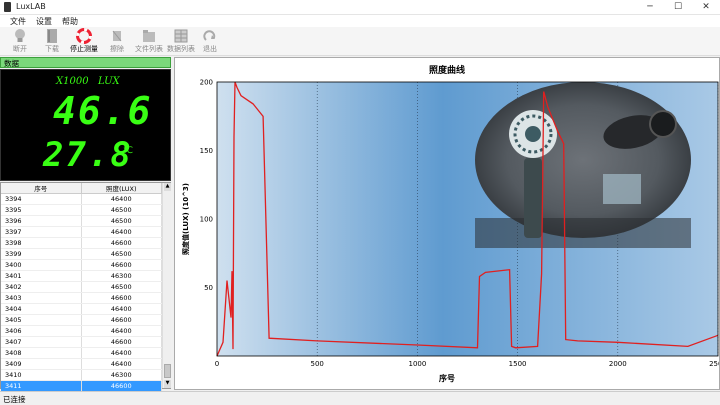 The image size is (720, 405). I want to click on minimize-button: ─, so click(650, 7).